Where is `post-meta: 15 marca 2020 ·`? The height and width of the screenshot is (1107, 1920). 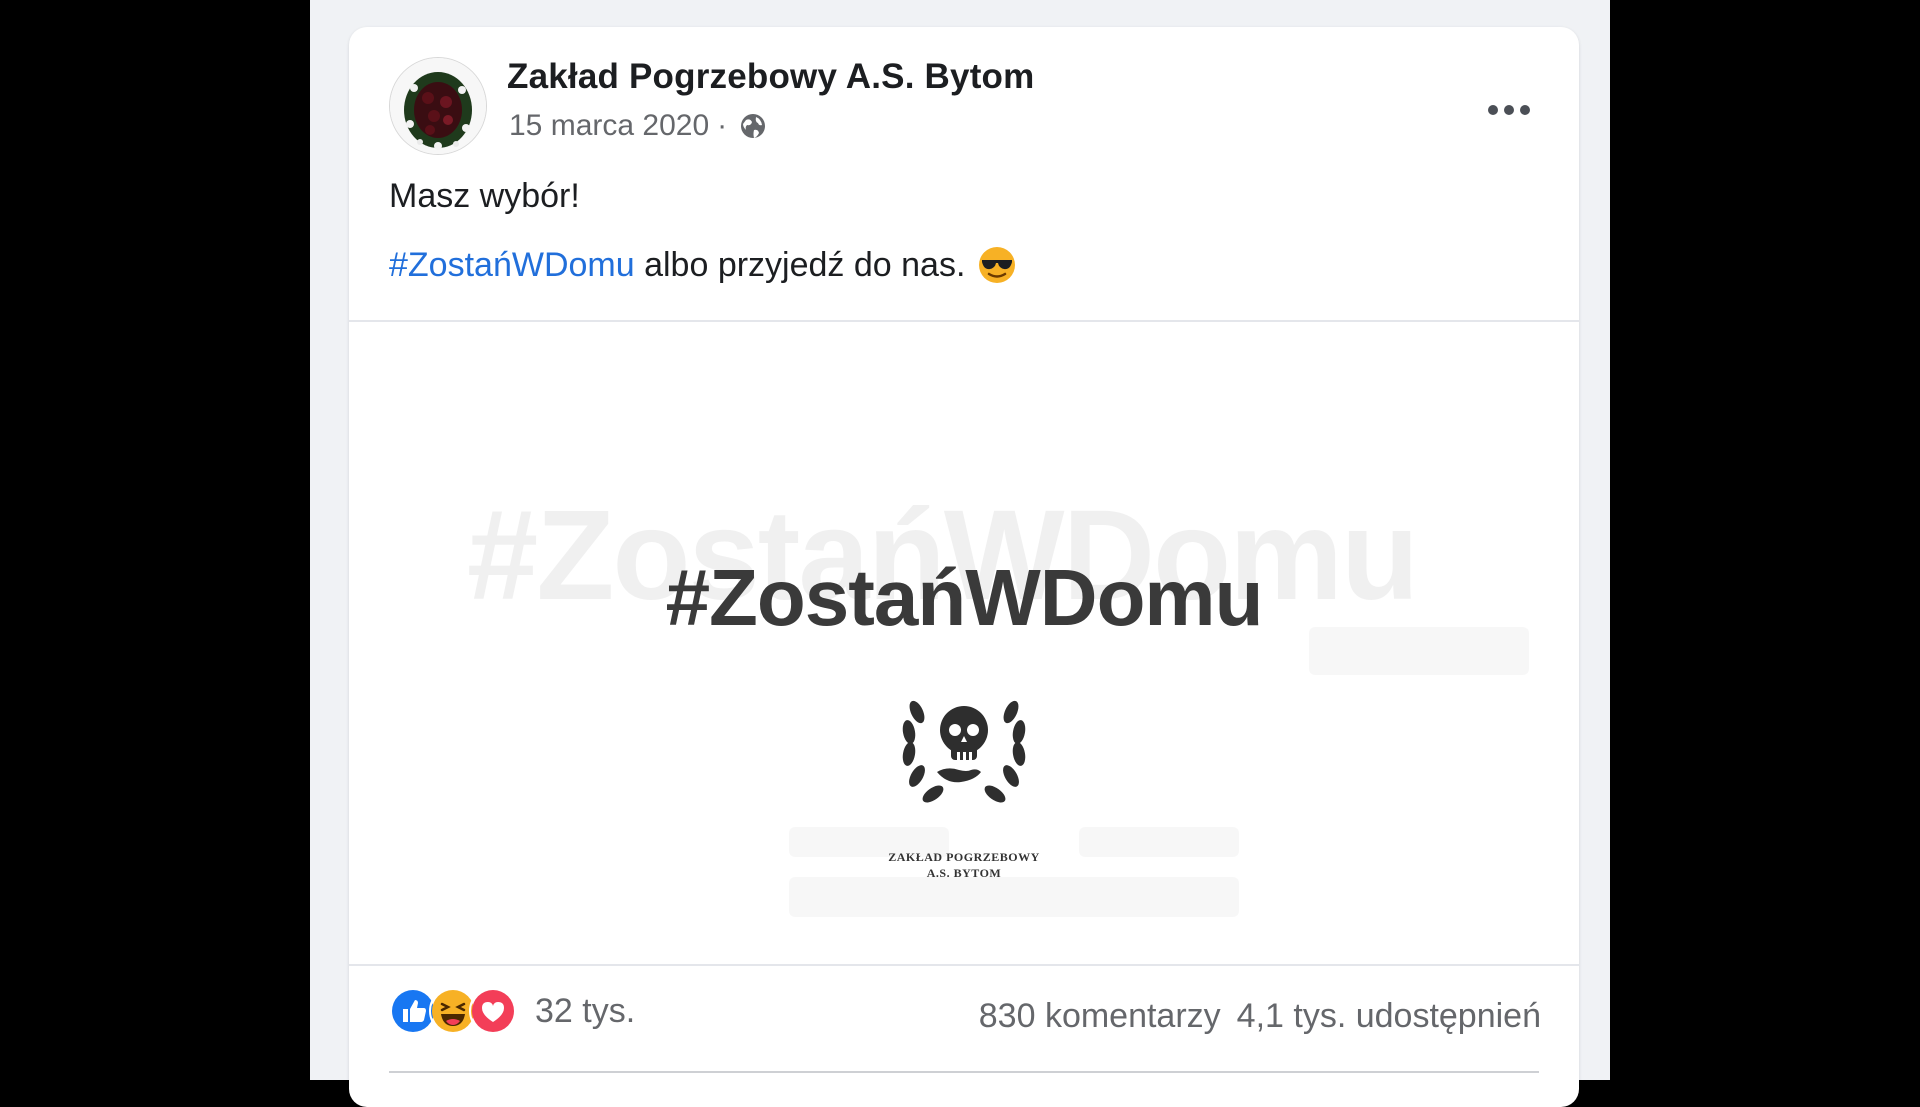 post-meta: 15 marca 2020 · is located at coordinates (639, 126).